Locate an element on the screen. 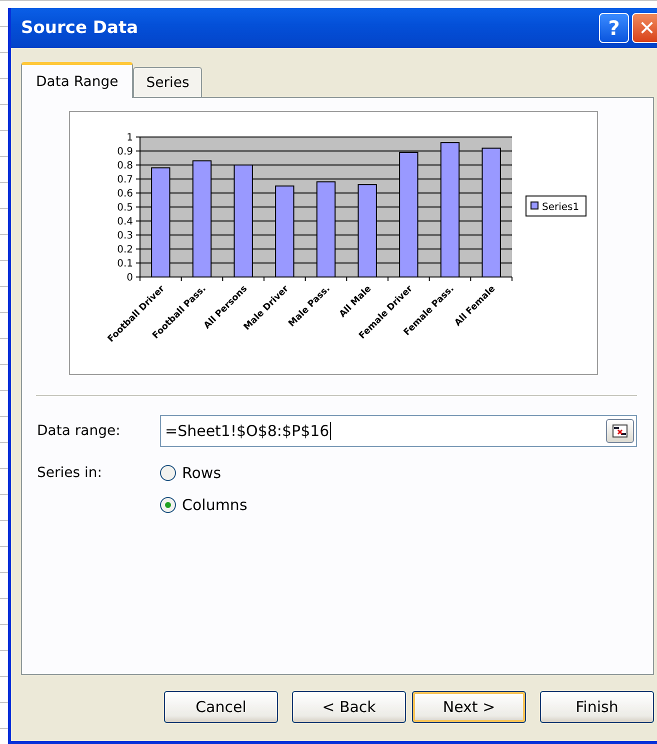 This screenshot has height=744, width=657. axis-tick-label: 0.5 is located at coordinates (125, 208).